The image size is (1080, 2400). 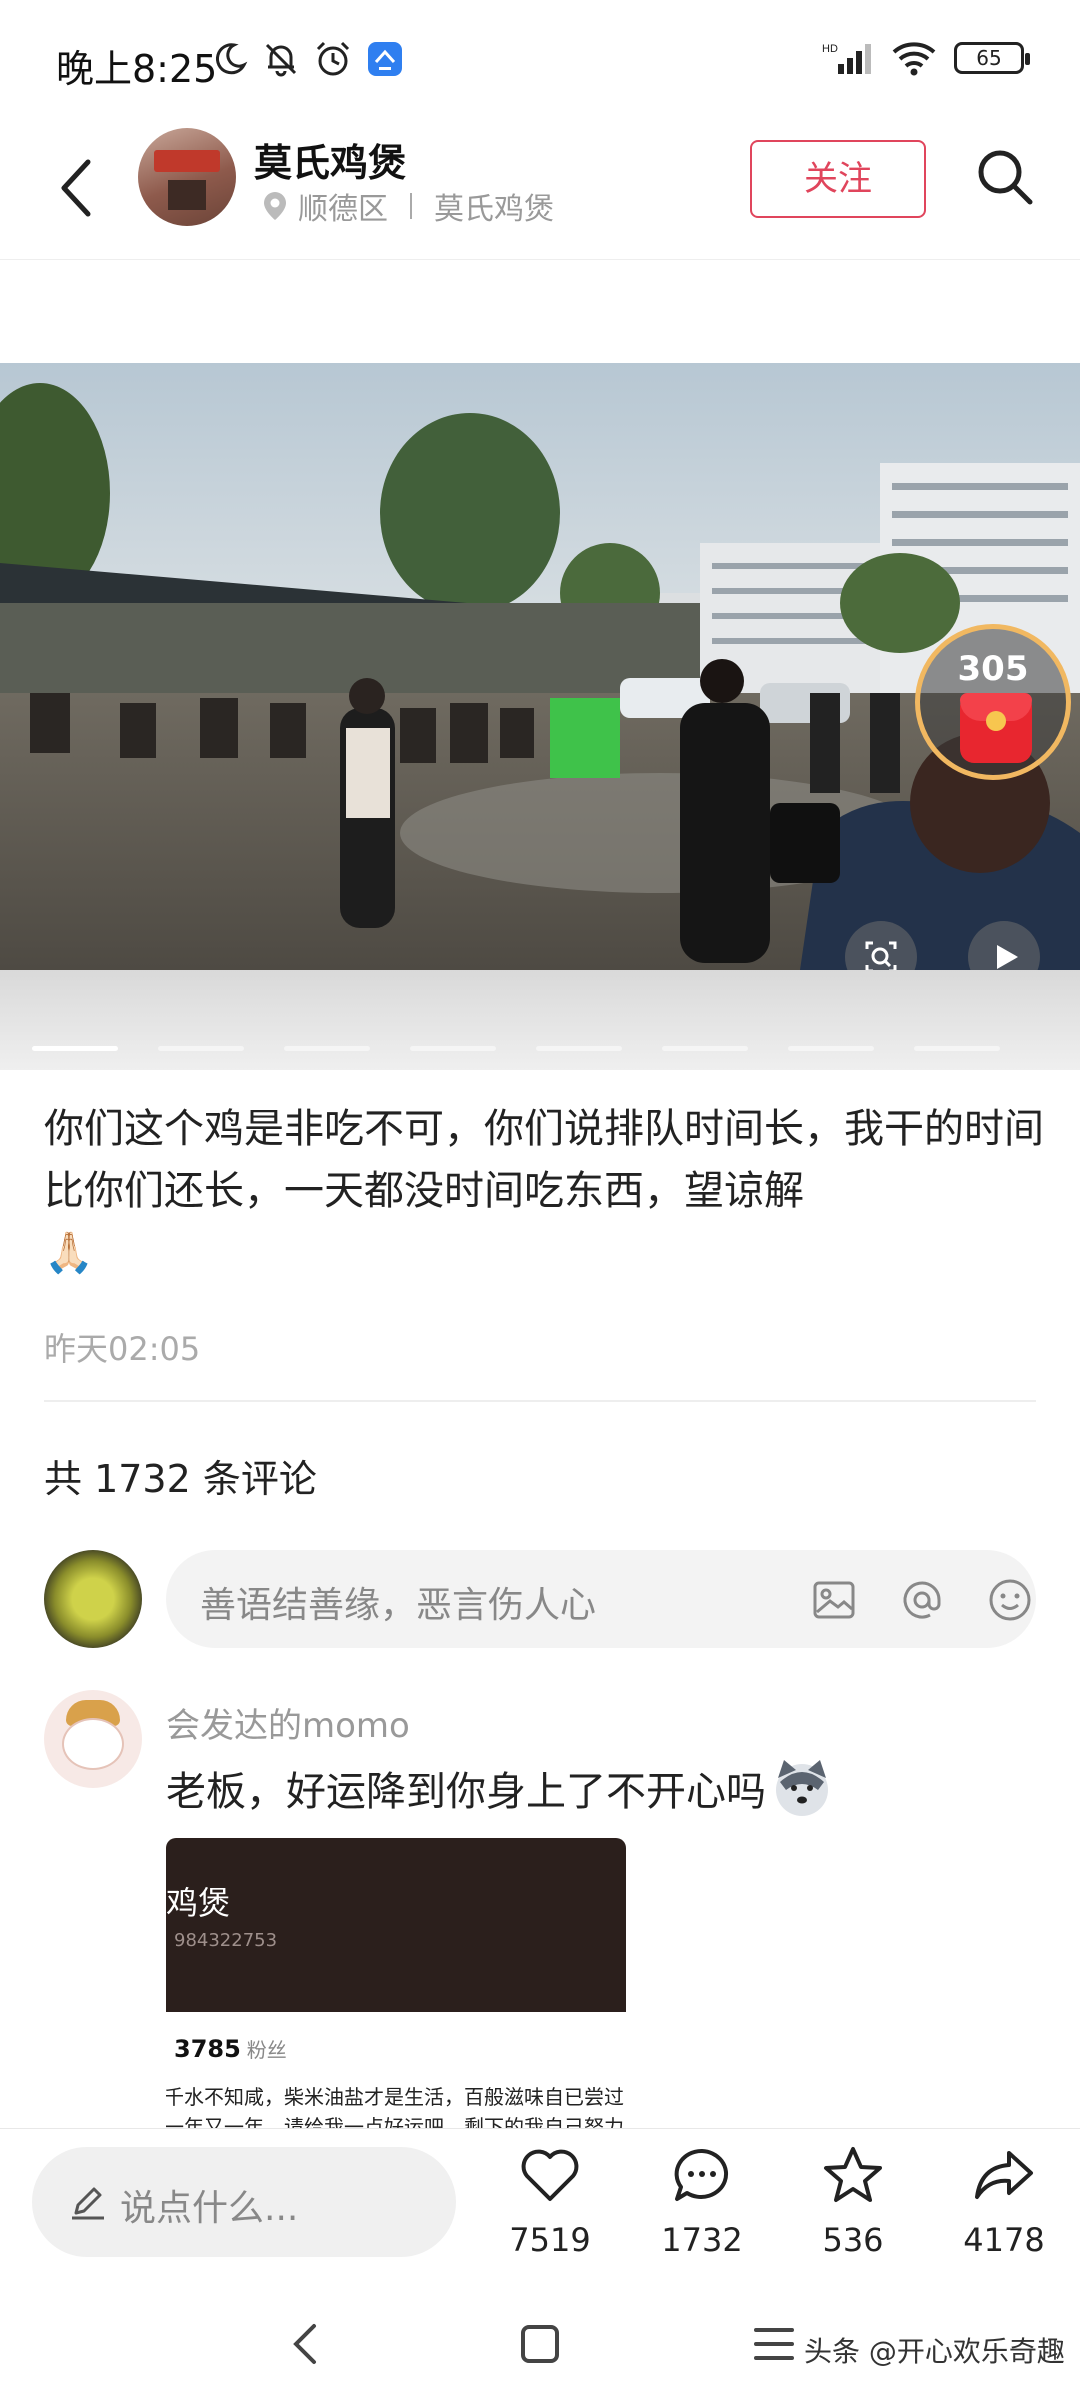 I want to click on follow-button: 关注, so click(x=838, y=179).